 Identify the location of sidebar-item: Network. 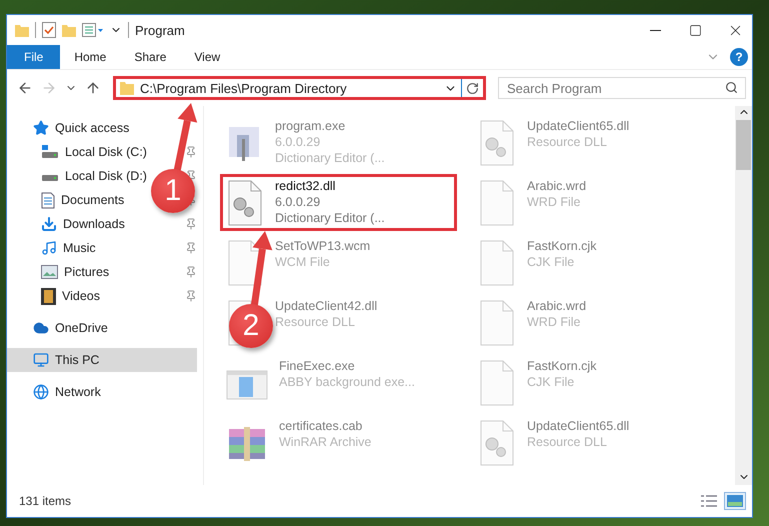
(57, 392).